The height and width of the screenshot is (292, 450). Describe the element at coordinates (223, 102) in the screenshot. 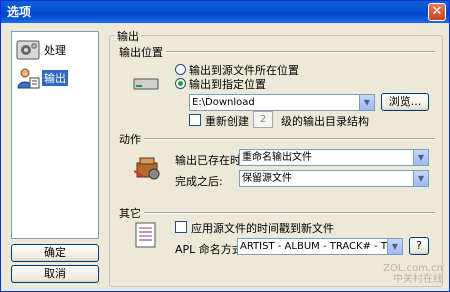

I see `output-path-value: E:\Download` at that location.